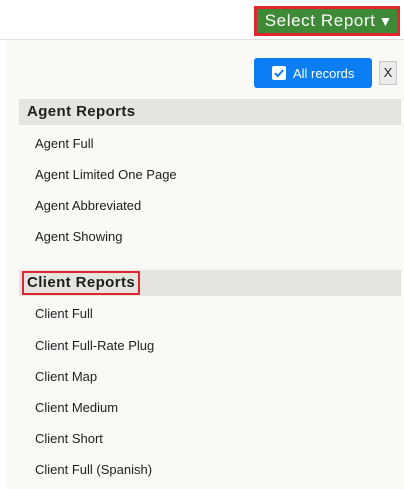 This screenshot has height=489, width=404. Describe the element at coordinates (66, 377) in the screenshot. I see `menu-item-client-map: Client Map` at that location.